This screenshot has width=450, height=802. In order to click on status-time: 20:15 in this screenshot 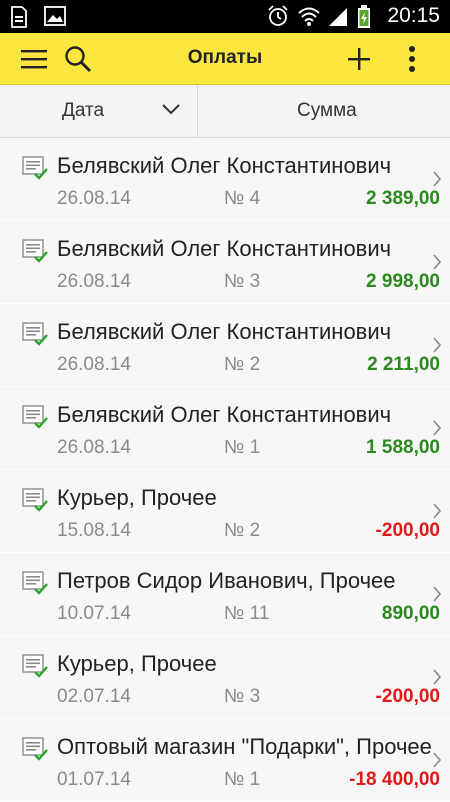, I will do `click(413, 15)`.